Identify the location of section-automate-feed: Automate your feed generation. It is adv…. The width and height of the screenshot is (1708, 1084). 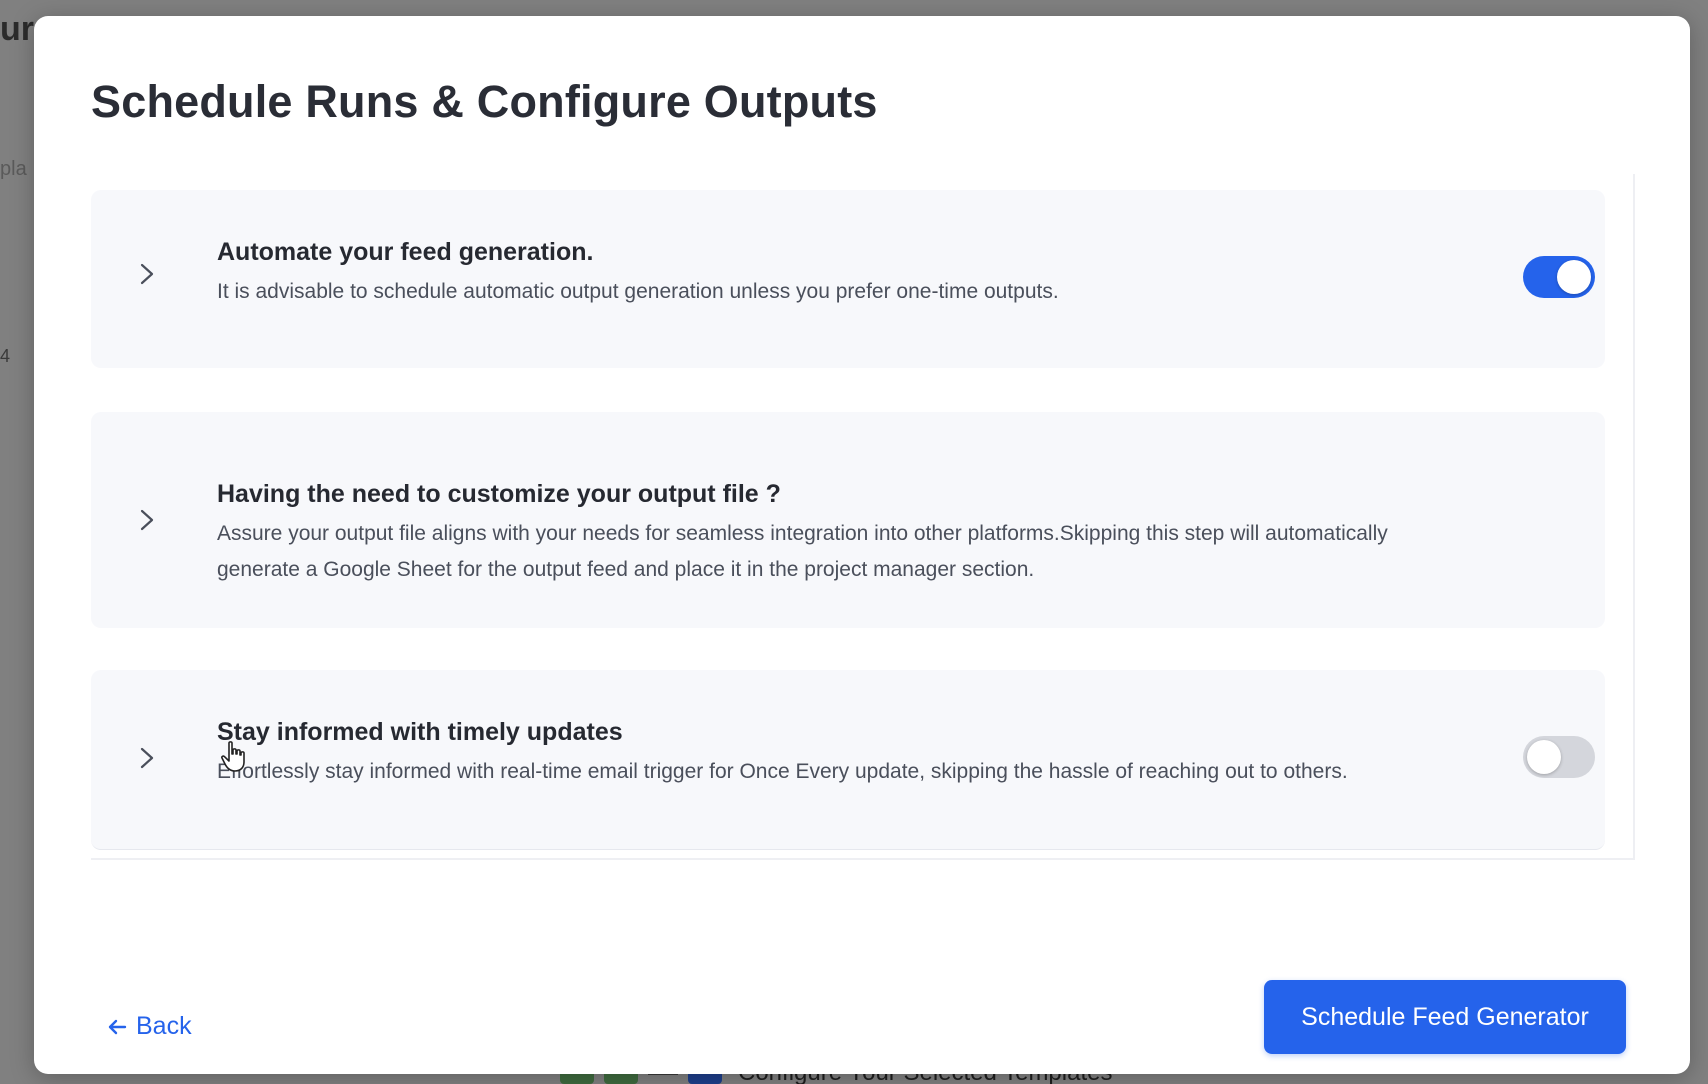
(848, 279).